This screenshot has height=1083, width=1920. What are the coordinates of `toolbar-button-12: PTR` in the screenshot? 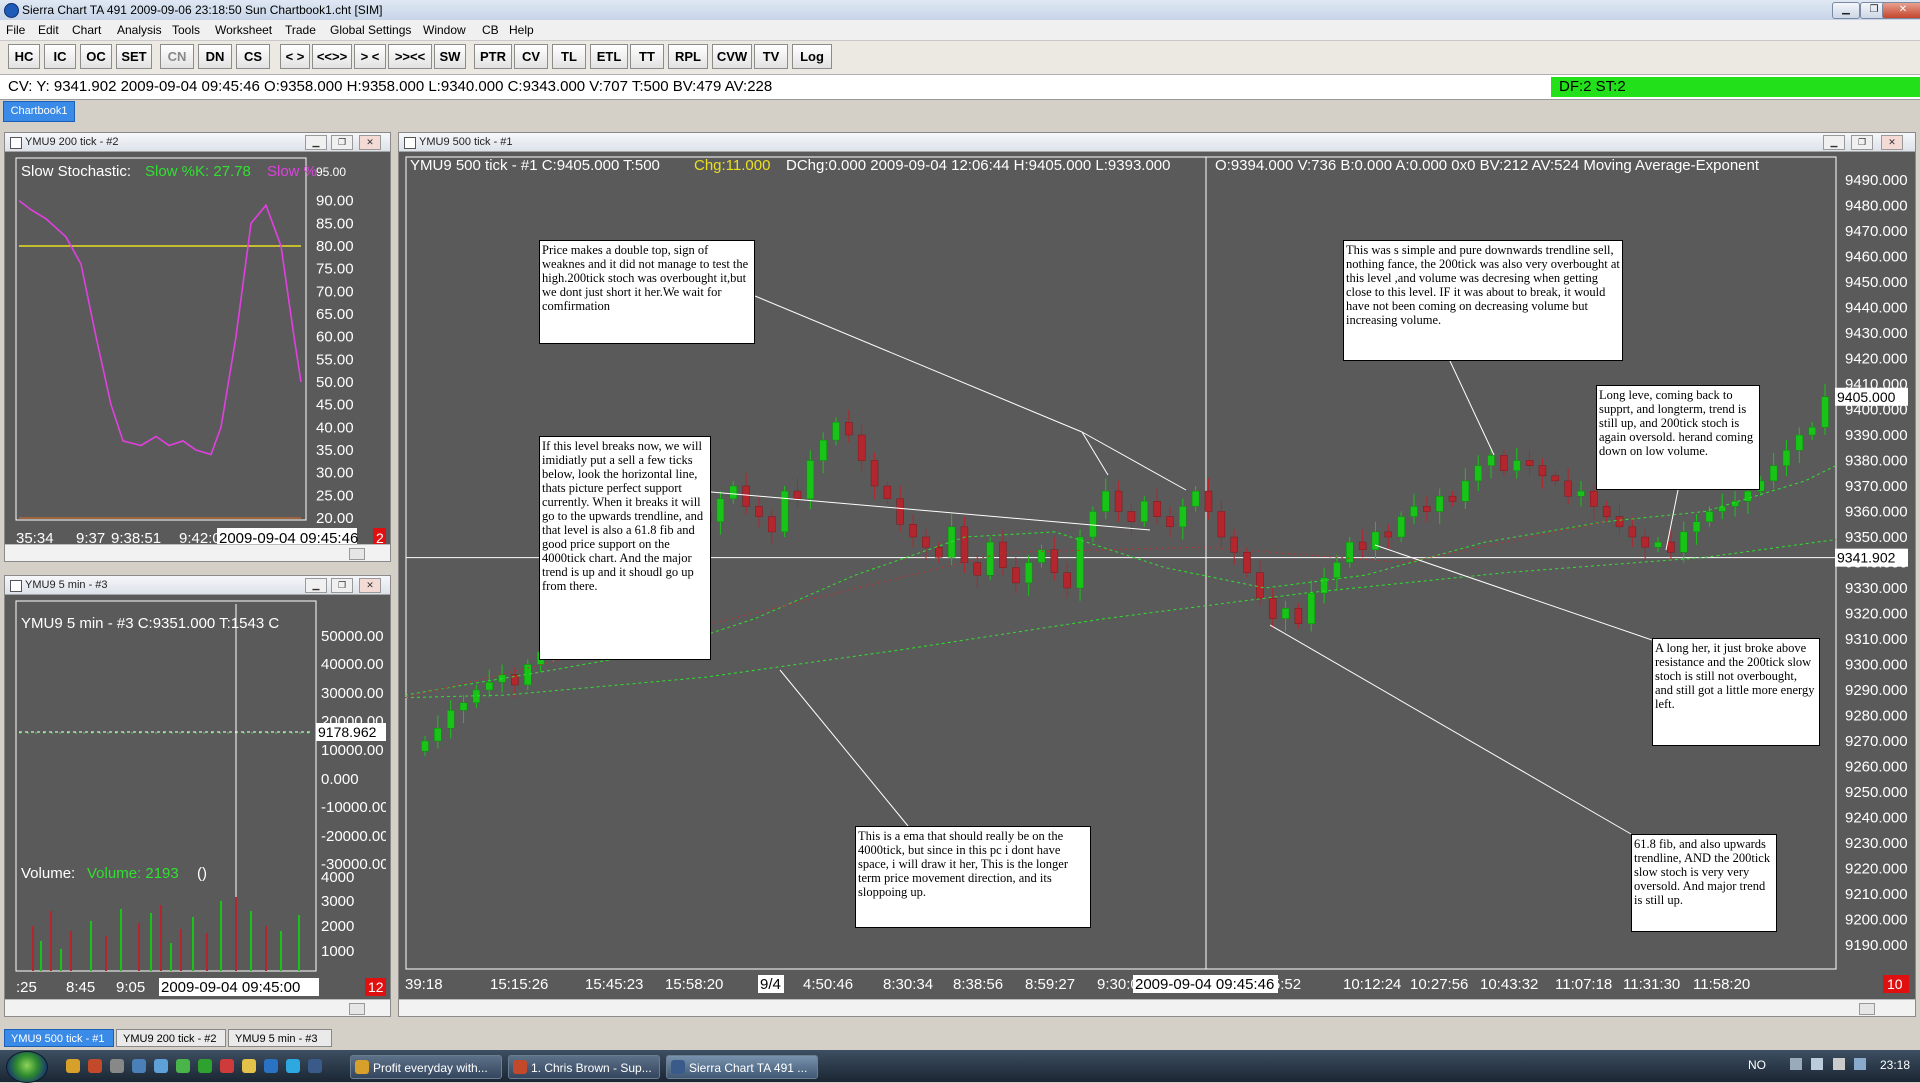 It's located at (493, 56).